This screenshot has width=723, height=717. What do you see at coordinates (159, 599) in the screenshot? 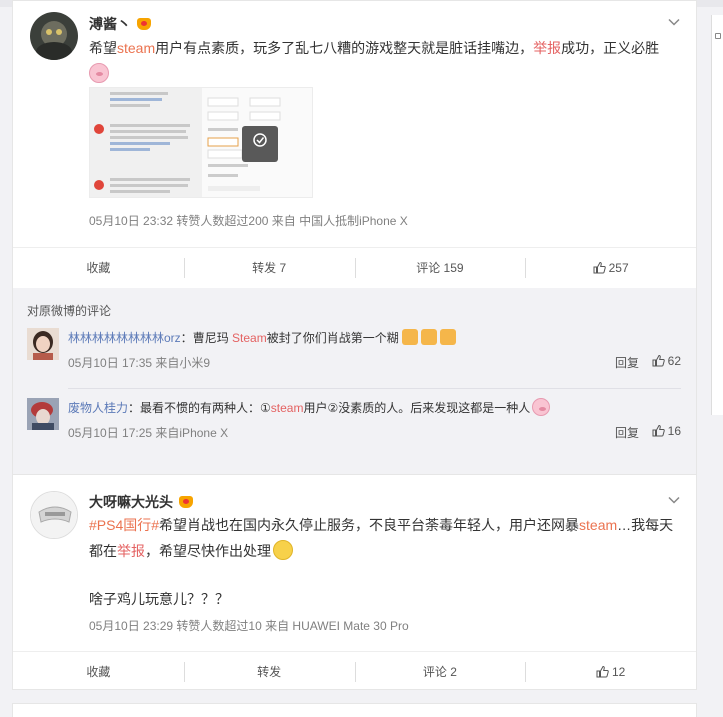
I see `post-text-line: 啥子鸡儿玩意儿？？？` at bounding box center [159, 599].